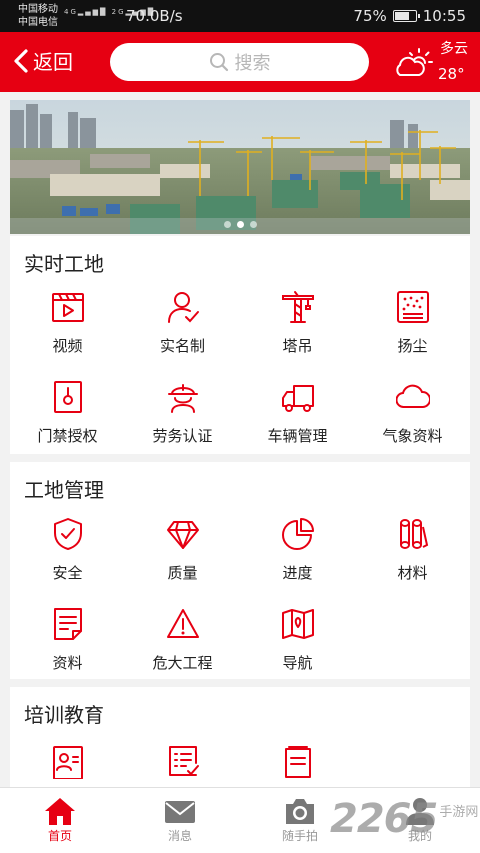 The height and width of the screenshot is (853, 480). I want to click on tile-tower-crane: 塔吊, so click(297, 330).